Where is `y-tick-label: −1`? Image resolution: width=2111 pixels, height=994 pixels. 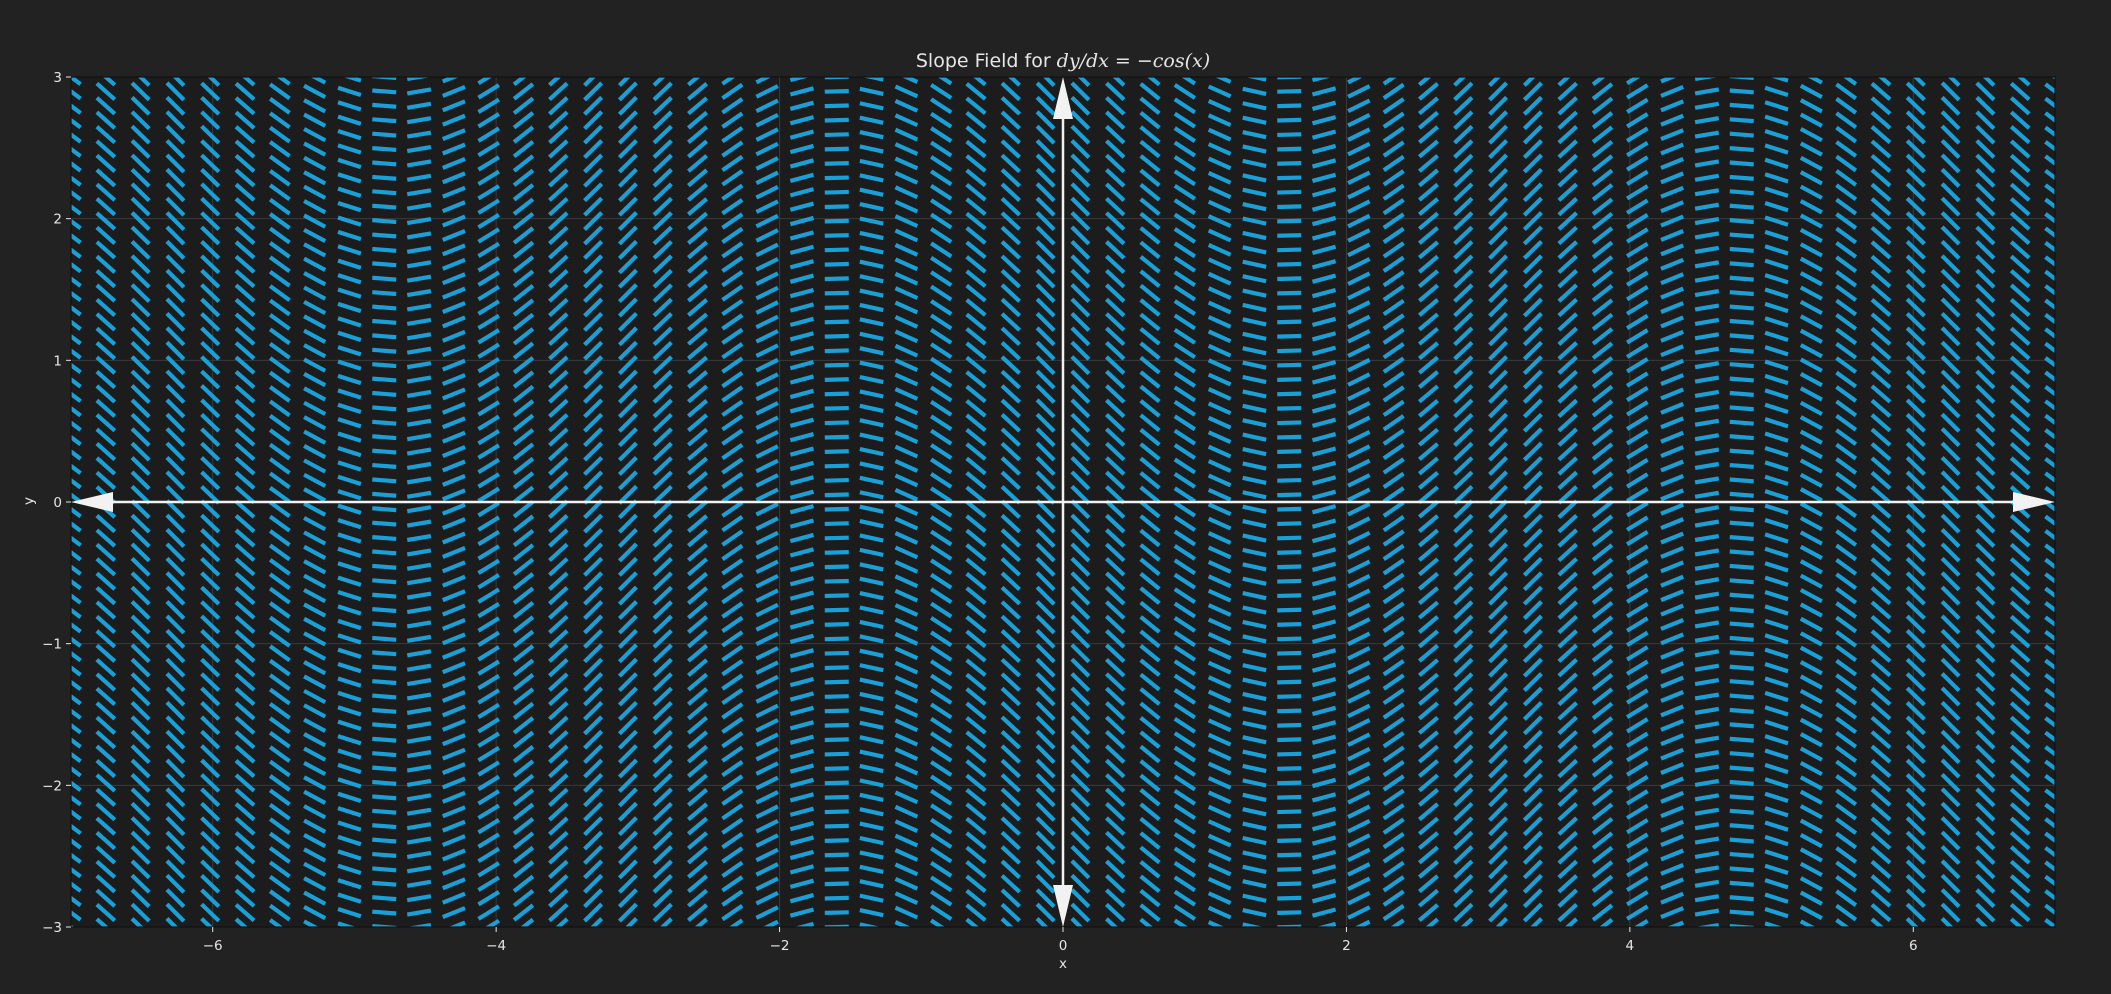
y-tick-label: −1 is located at coordinates (52, 645).